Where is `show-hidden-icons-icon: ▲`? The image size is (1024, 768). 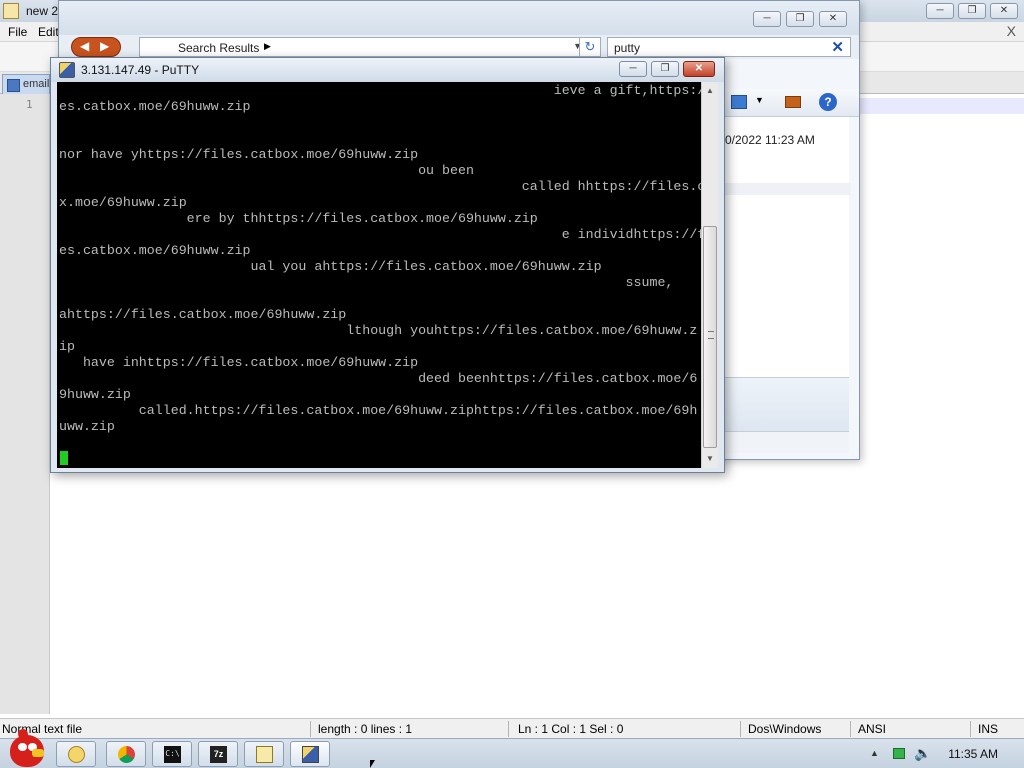 show-hidden-icons-icon: ▲ is located at coordinates (874, 753).